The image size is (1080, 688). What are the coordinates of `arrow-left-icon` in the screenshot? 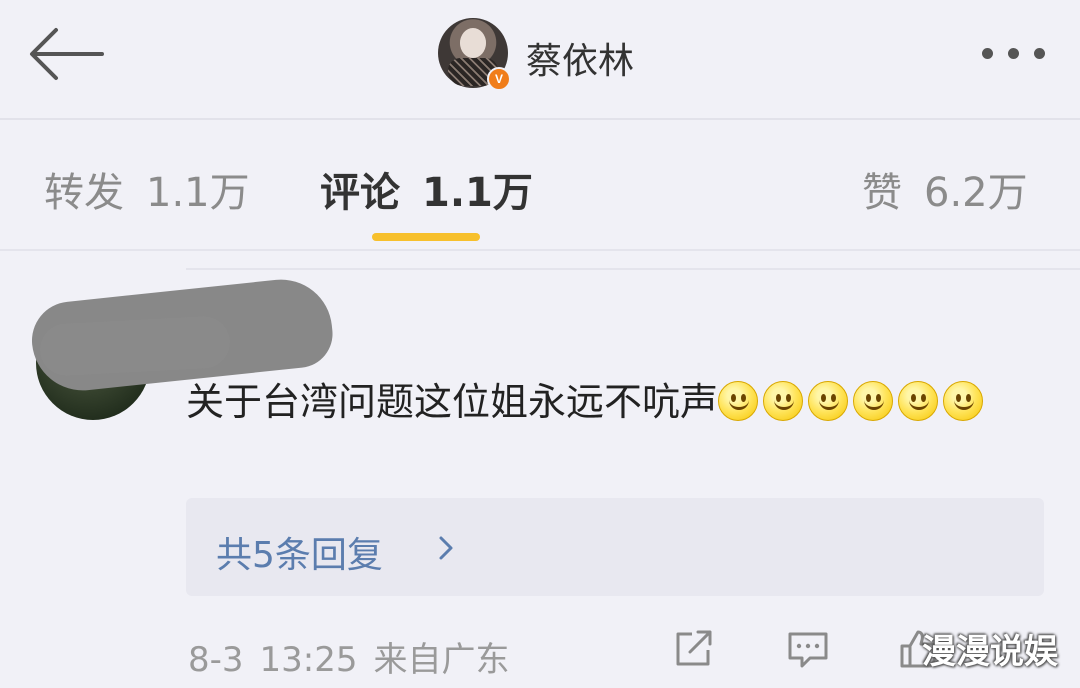 It's located at (67, 54).